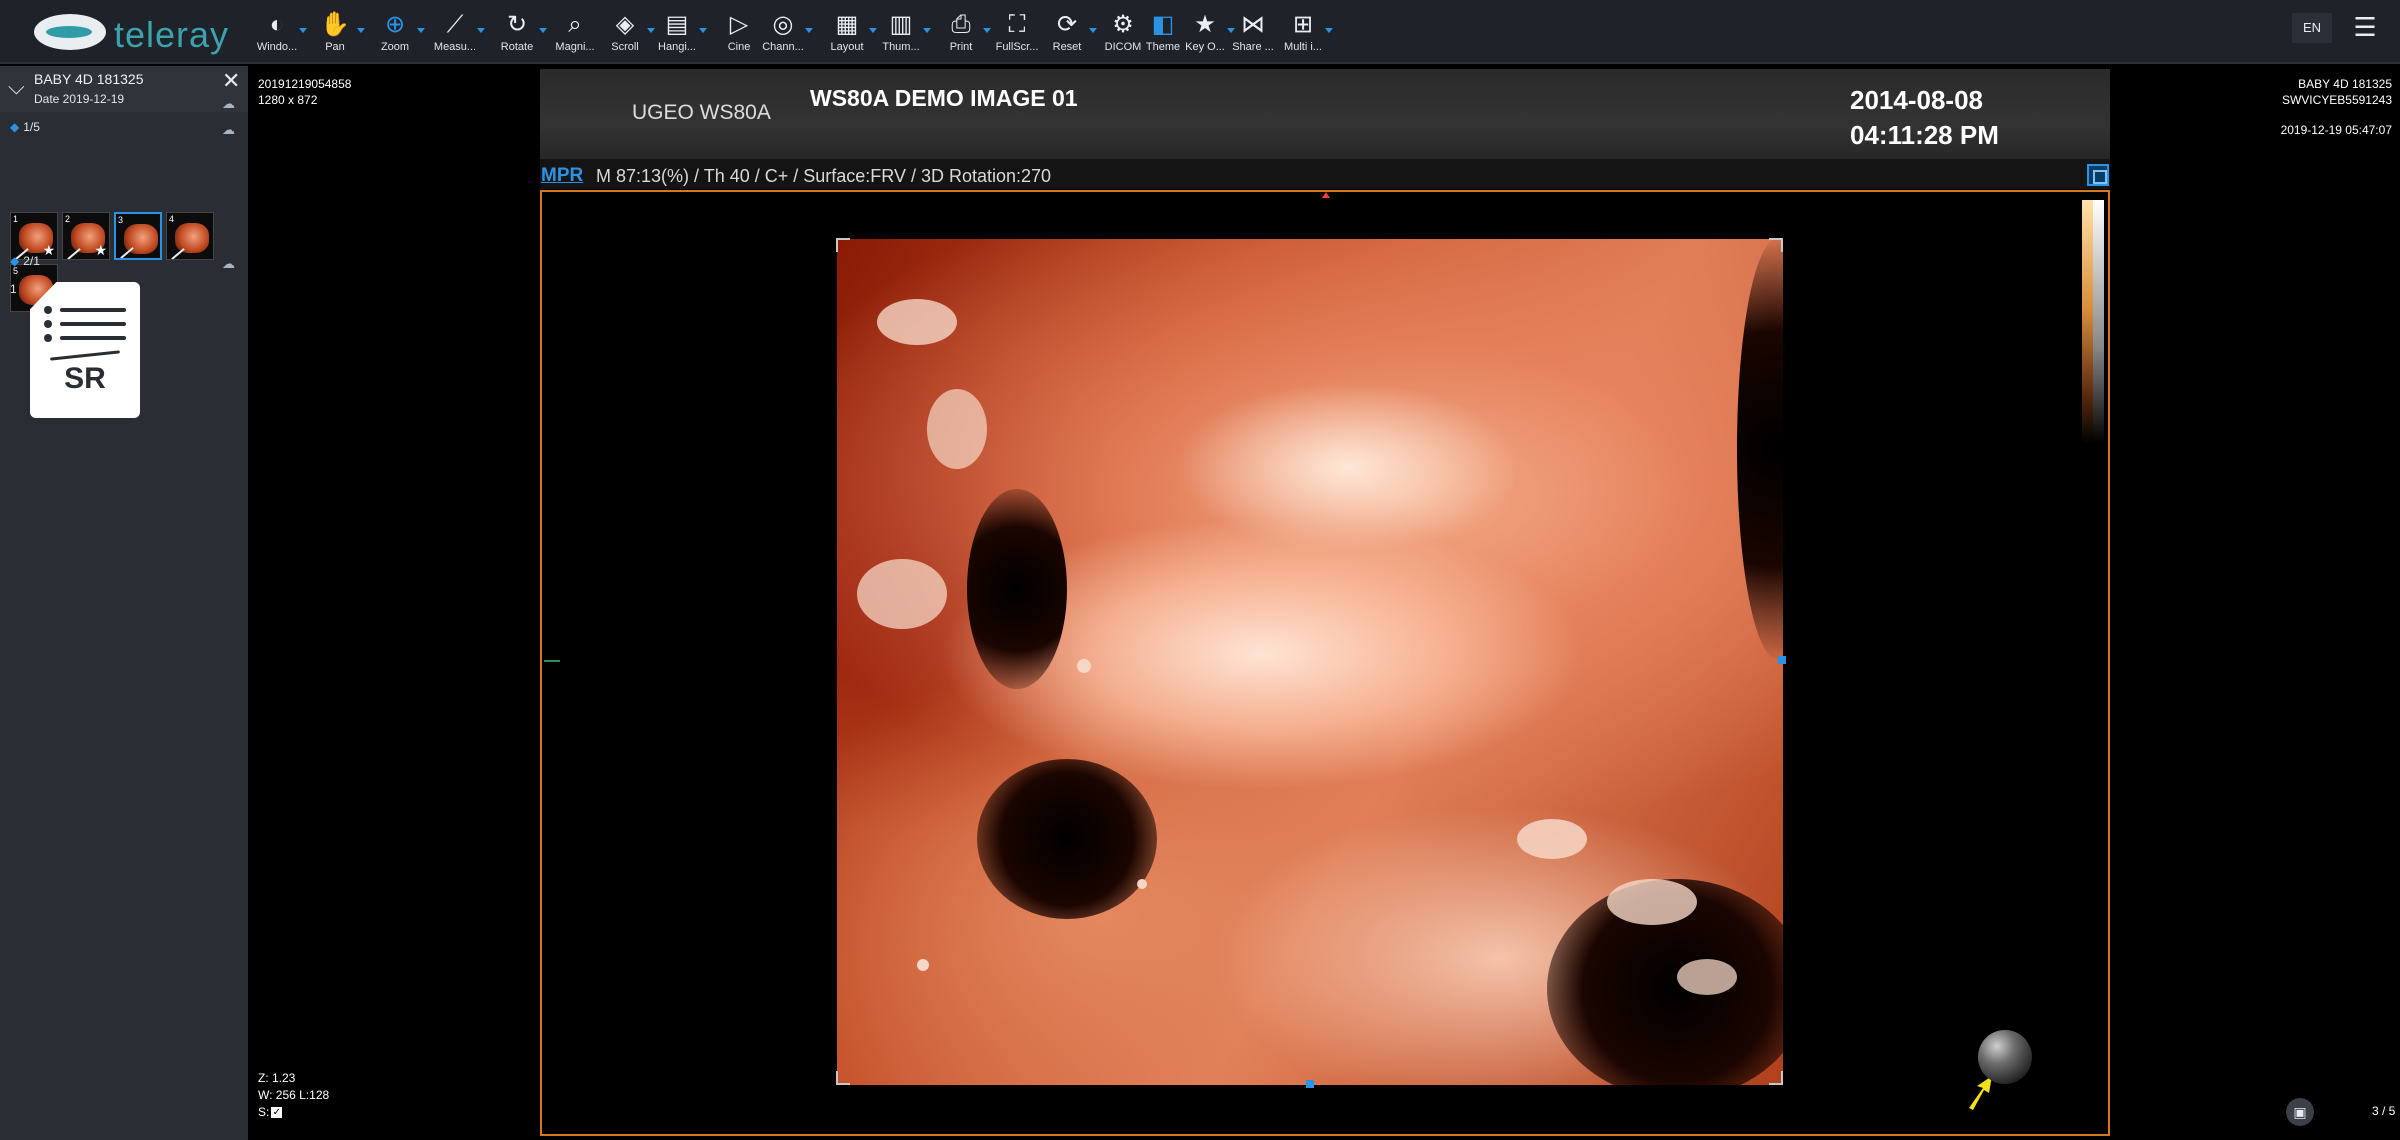 The height and width of the screenshot is (1140, 2400). What do you see at coordinates (1924, 135) in the screenshot?
I see `acquisition-time: 04:11:28 PM` at bounding box center [1924, 135].